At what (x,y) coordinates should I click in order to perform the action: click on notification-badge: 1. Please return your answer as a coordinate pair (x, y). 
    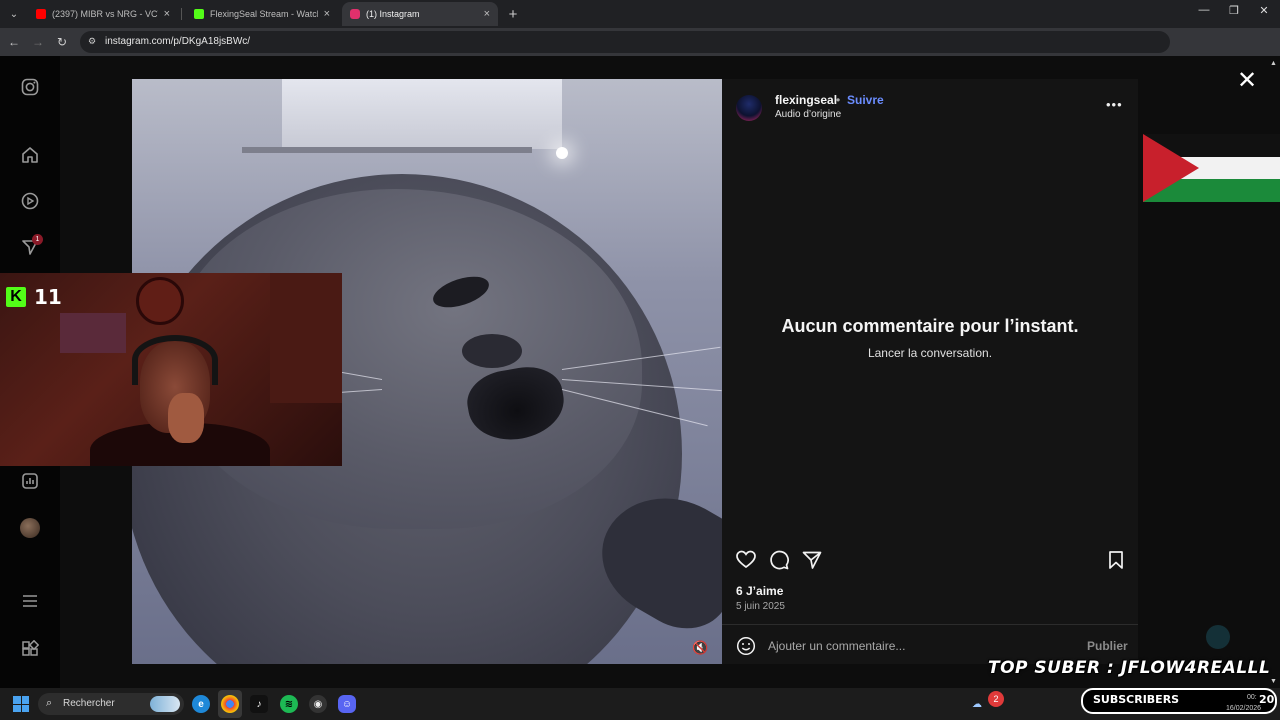
    Looking at the image, I should click on (37, 239).